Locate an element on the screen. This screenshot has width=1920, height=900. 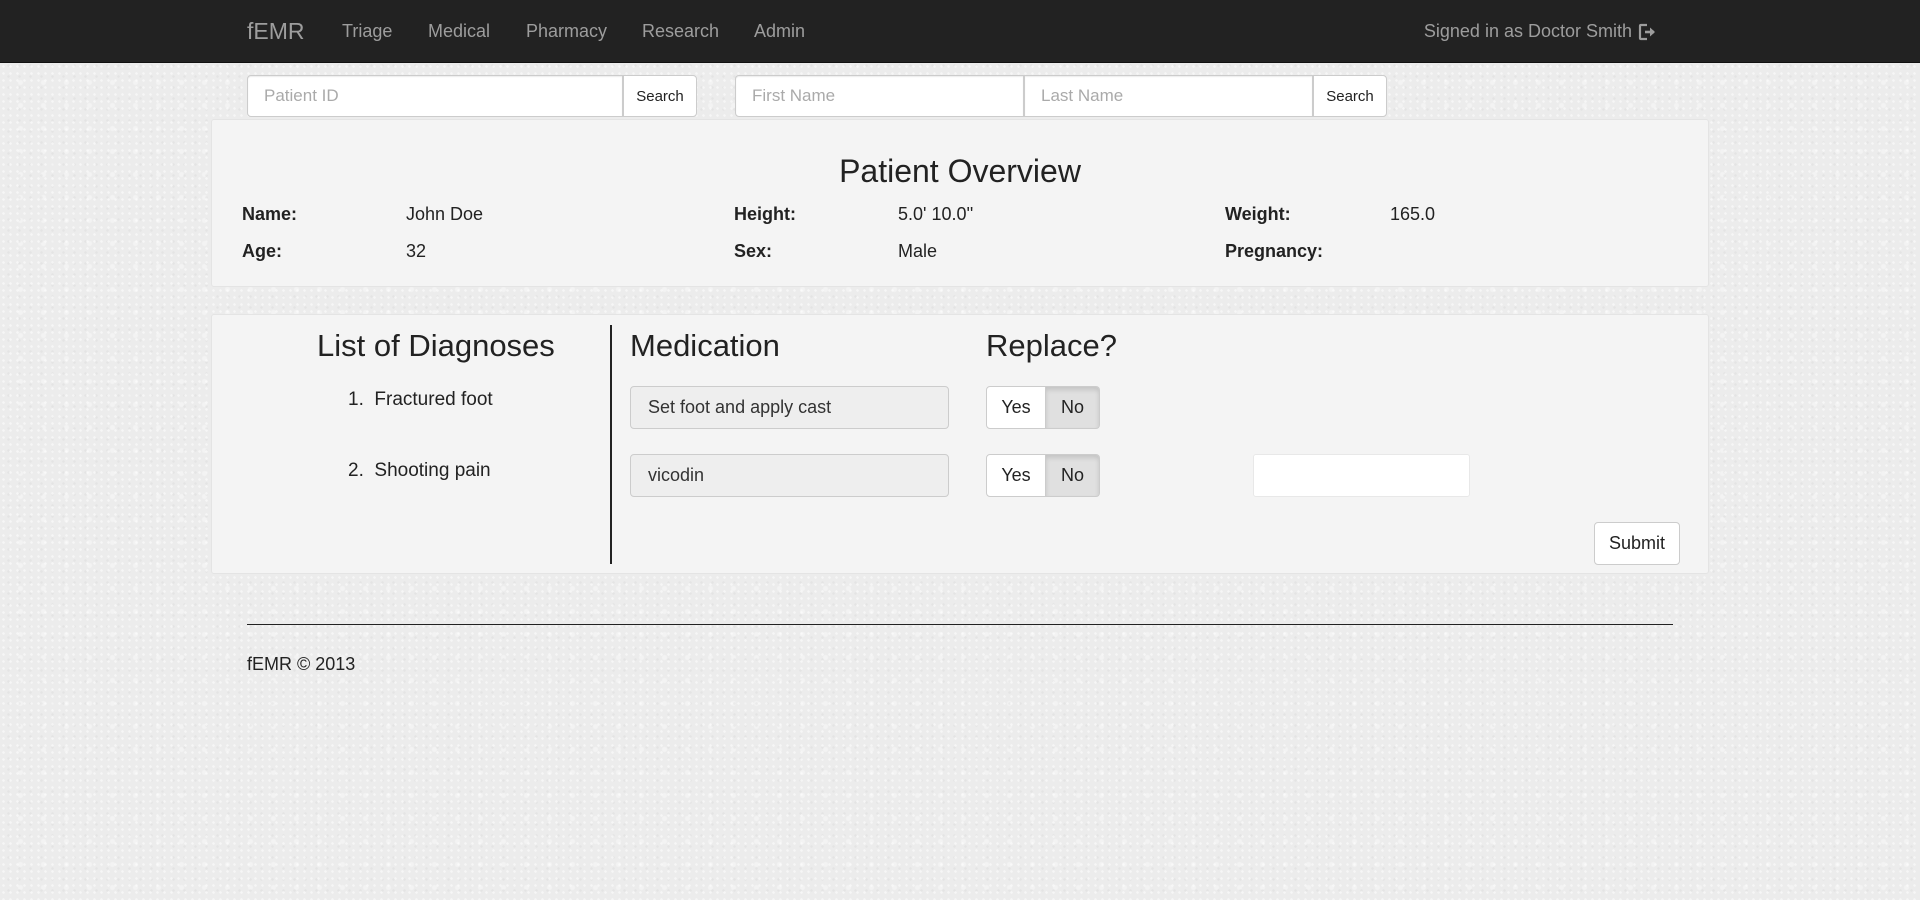
name-value: John Doe is located at coordinates (445, 214).